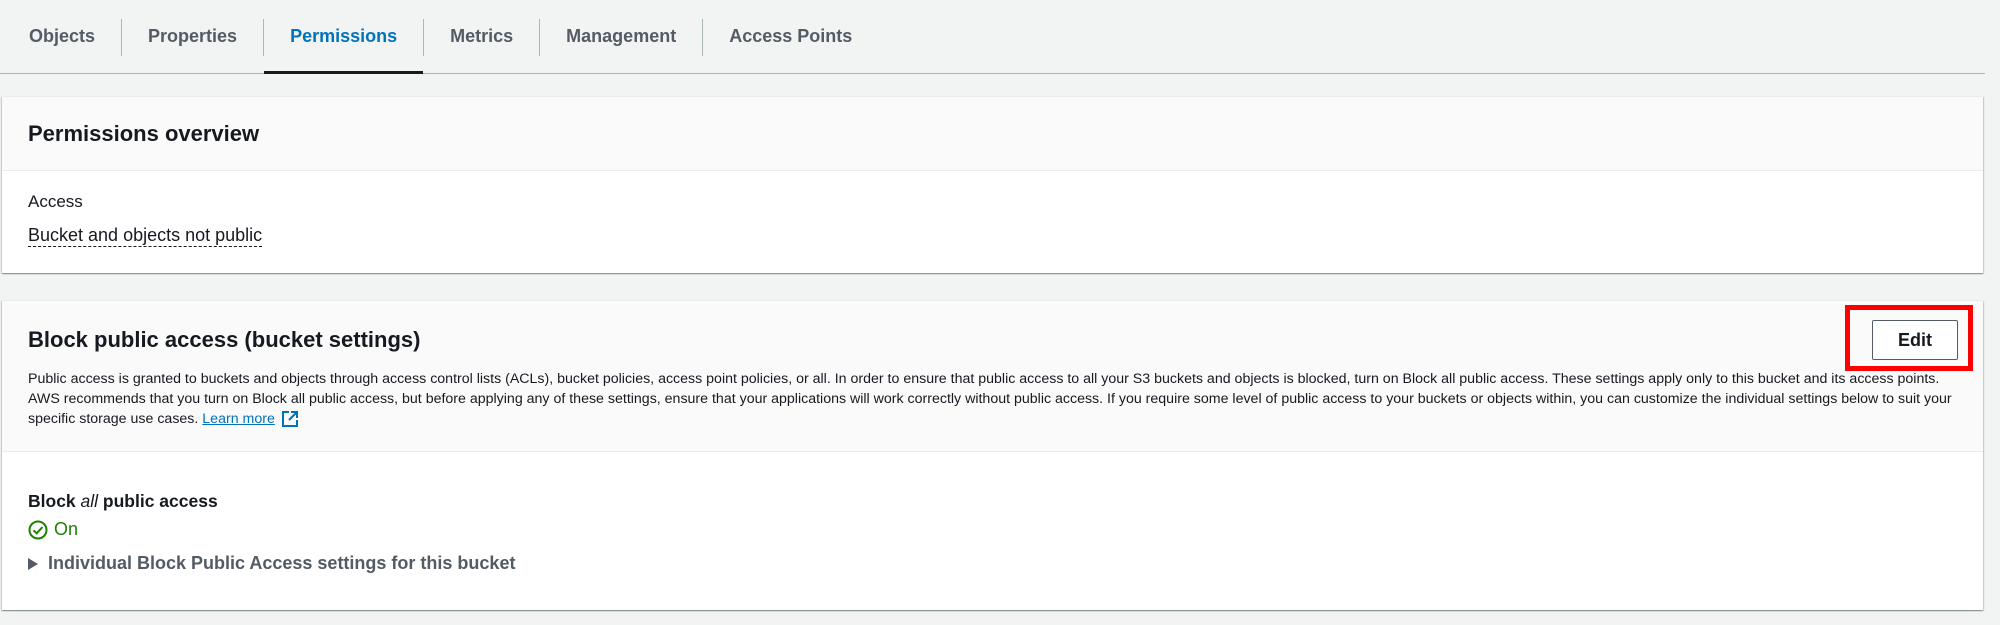 The image size is (2000, 625). Describe the element at coordinates (992, 134) in the screenshot. I see `permissions-overview-header: Permissions overview` at that location.